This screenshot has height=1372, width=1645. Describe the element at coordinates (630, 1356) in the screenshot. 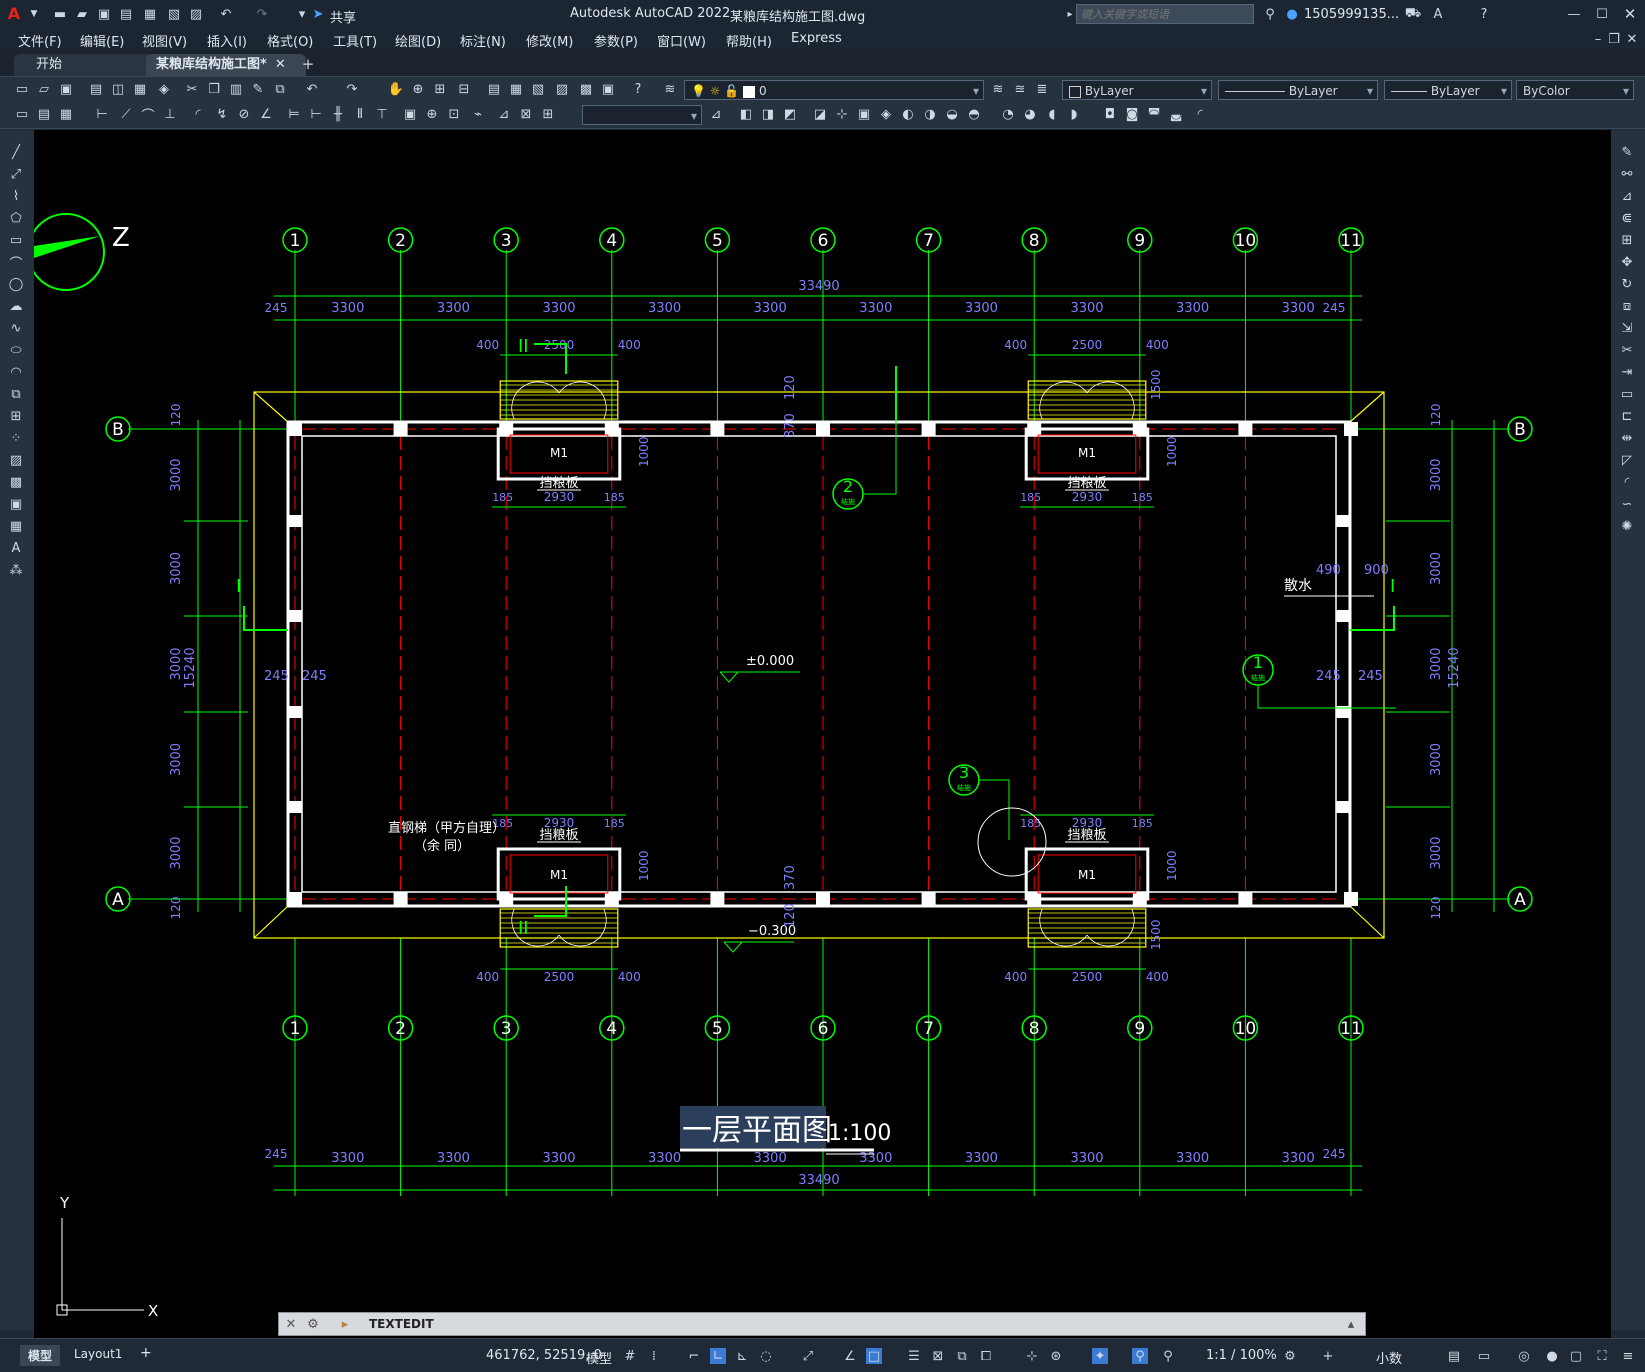

I see `grid-icon: #` at that location.